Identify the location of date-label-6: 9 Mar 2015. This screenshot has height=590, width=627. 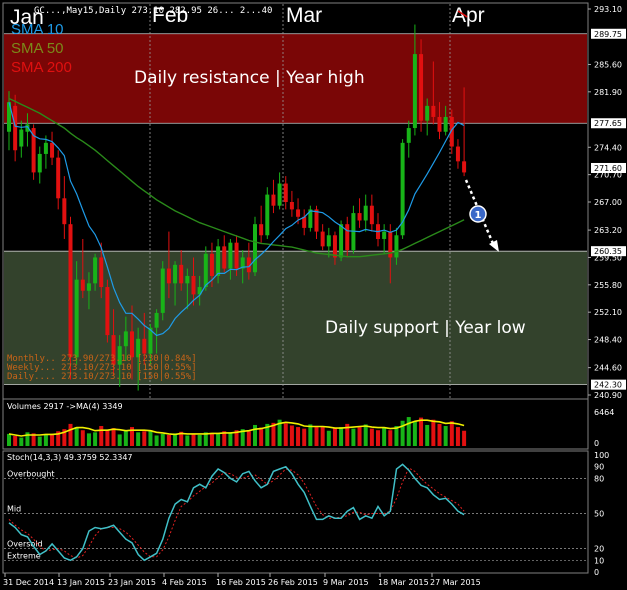
(346, 582).